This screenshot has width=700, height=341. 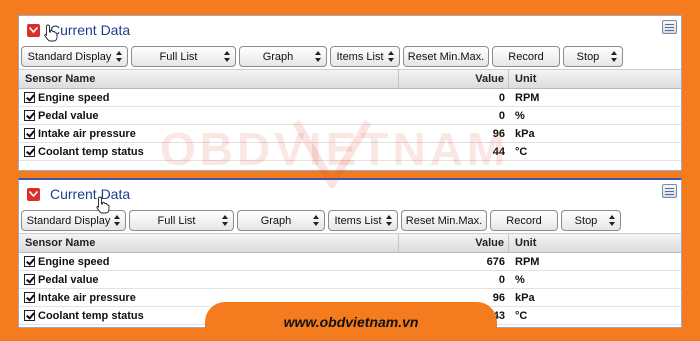 I want to click on table-row: Engine speed 0 RPM, so click(x=350, y=98).